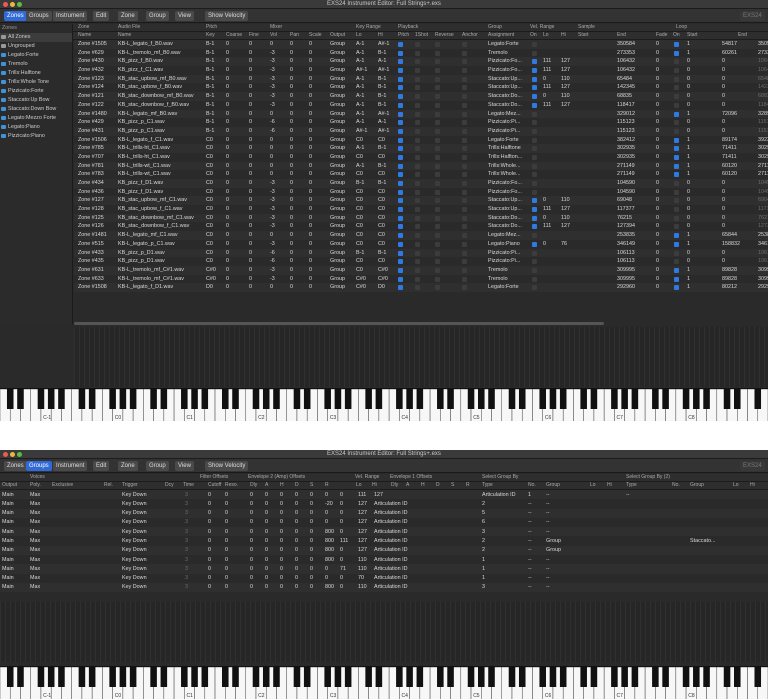 The height and width of the screenshot is (699, 768). I want to click on key-lo: A-1, so click(360, 114).